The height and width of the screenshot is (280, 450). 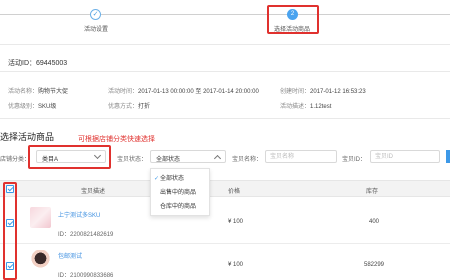 I want to click on name-filter-label: 宝贝名称：, so click(x=247, y=160).